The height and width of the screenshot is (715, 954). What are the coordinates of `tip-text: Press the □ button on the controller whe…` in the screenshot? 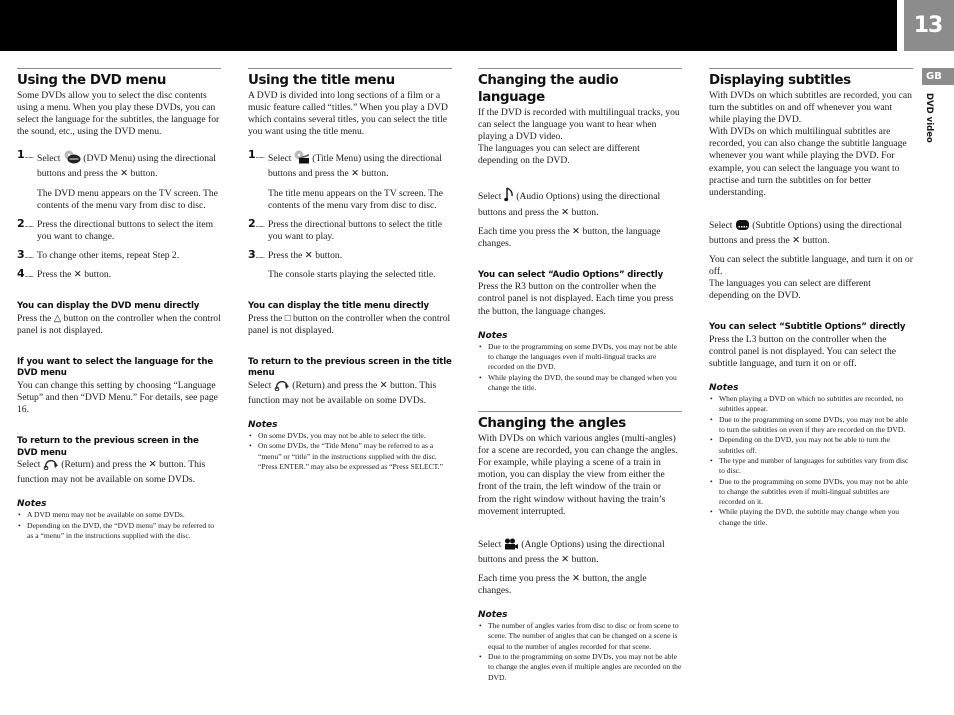 It's located at (349, 324).